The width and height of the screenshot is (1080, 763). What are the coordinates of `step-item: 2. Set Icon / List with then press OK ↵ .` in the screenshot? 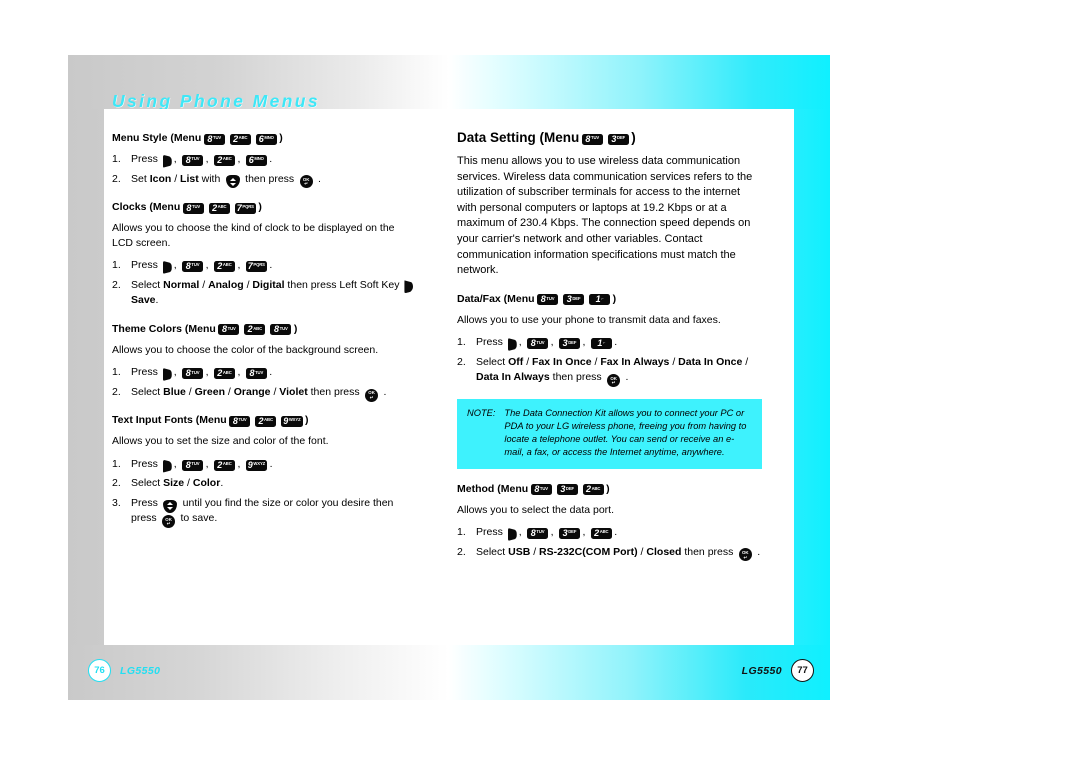 It's located at (264, 180).